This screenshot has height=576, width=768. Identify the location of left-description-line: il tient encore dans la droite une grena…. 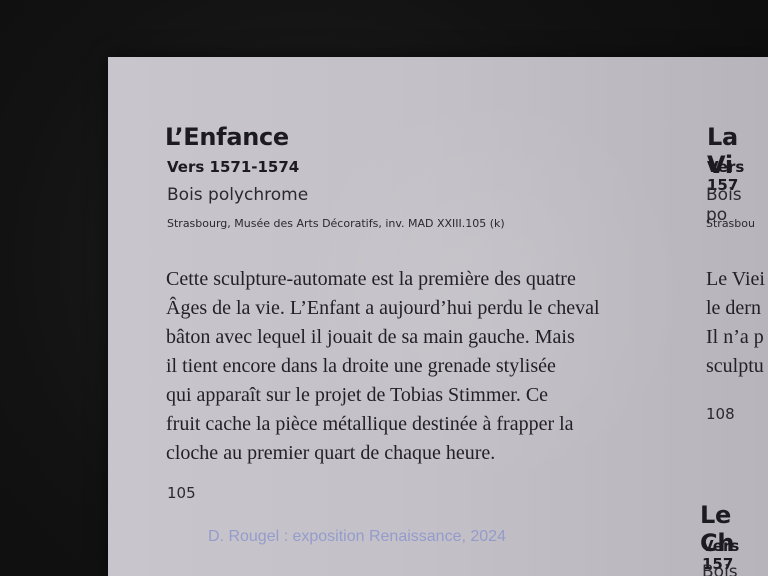
(361, 366).